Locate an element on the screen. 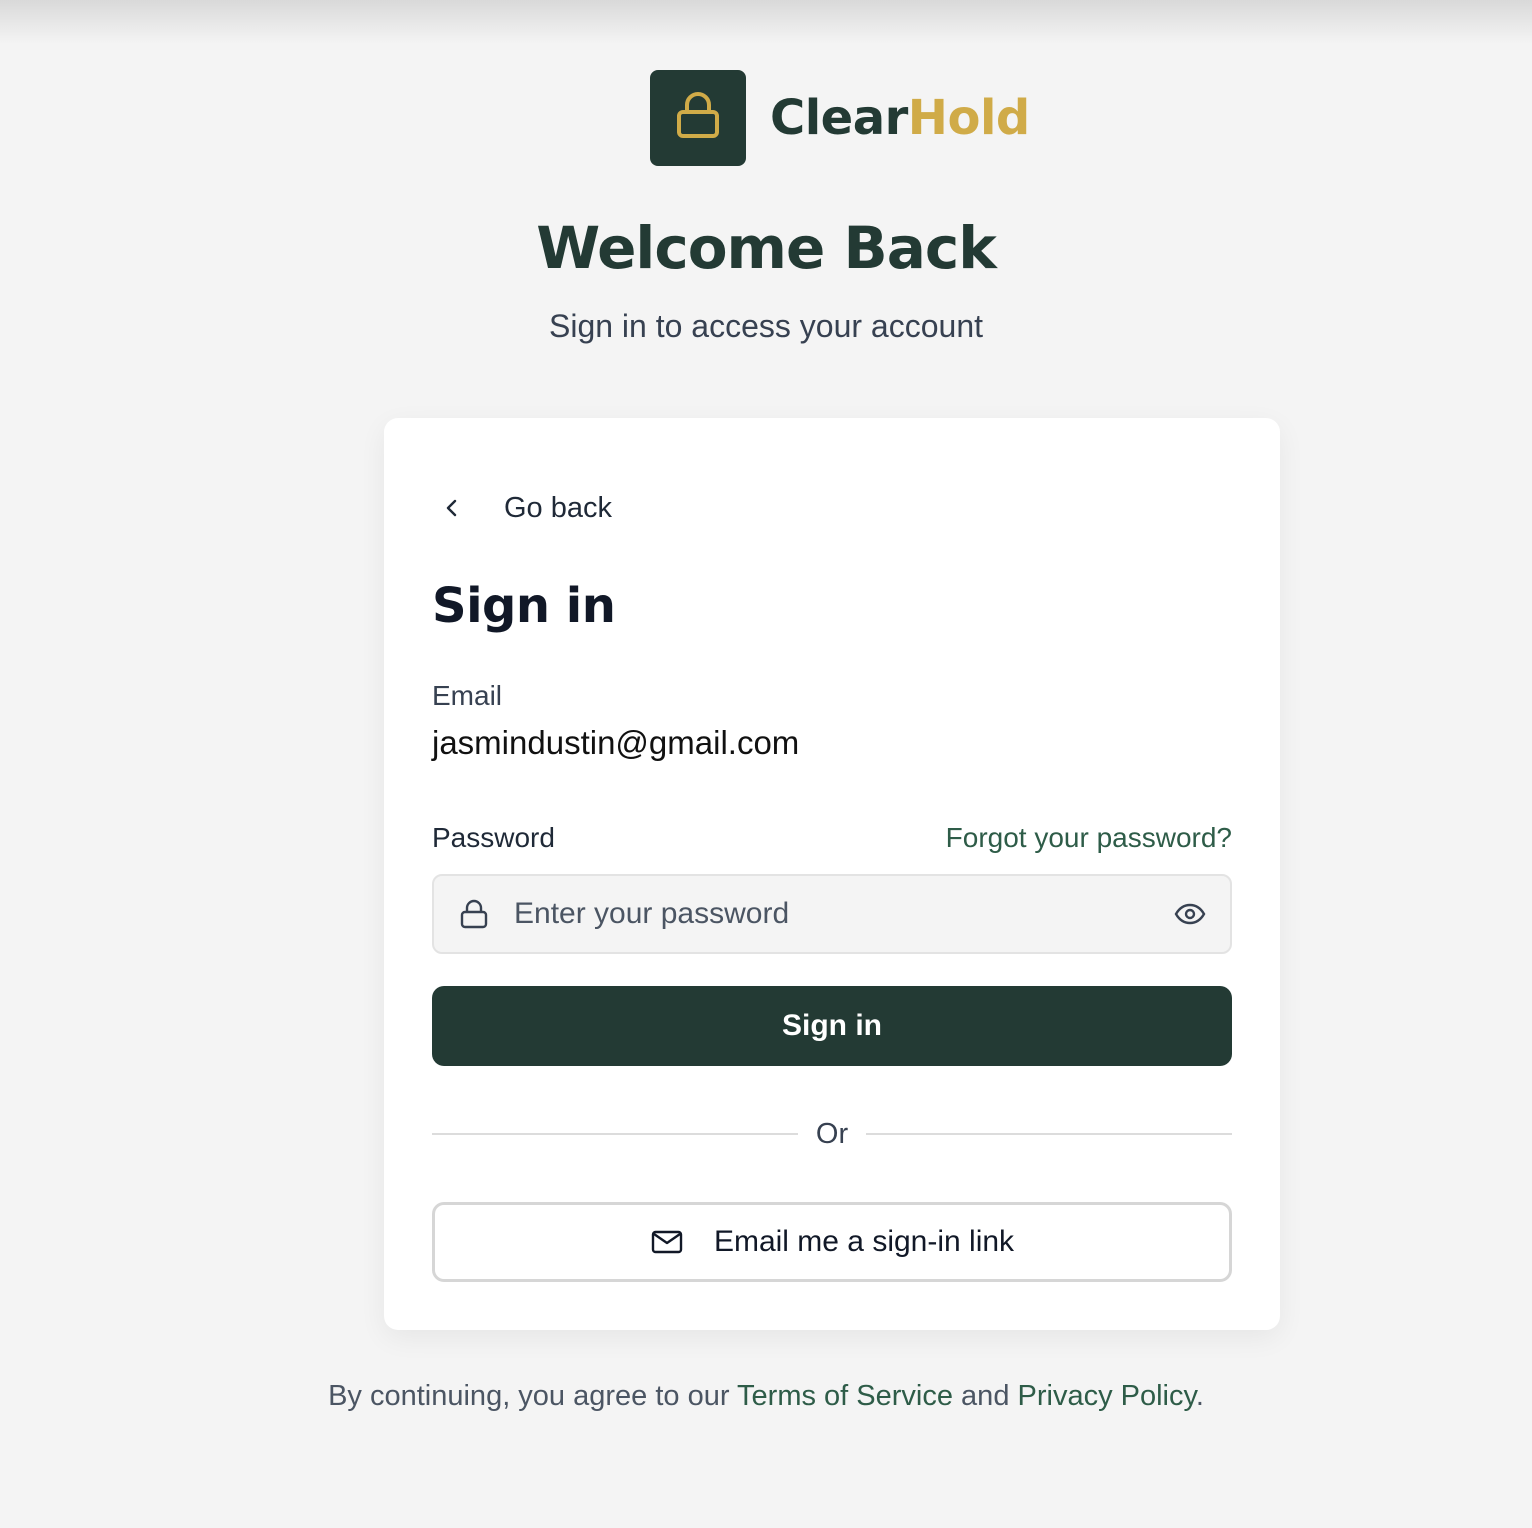 Image resolution: width=1532 pixels, height=1528 pixels. divider-label: Or is located at coordinates (832, 1133).